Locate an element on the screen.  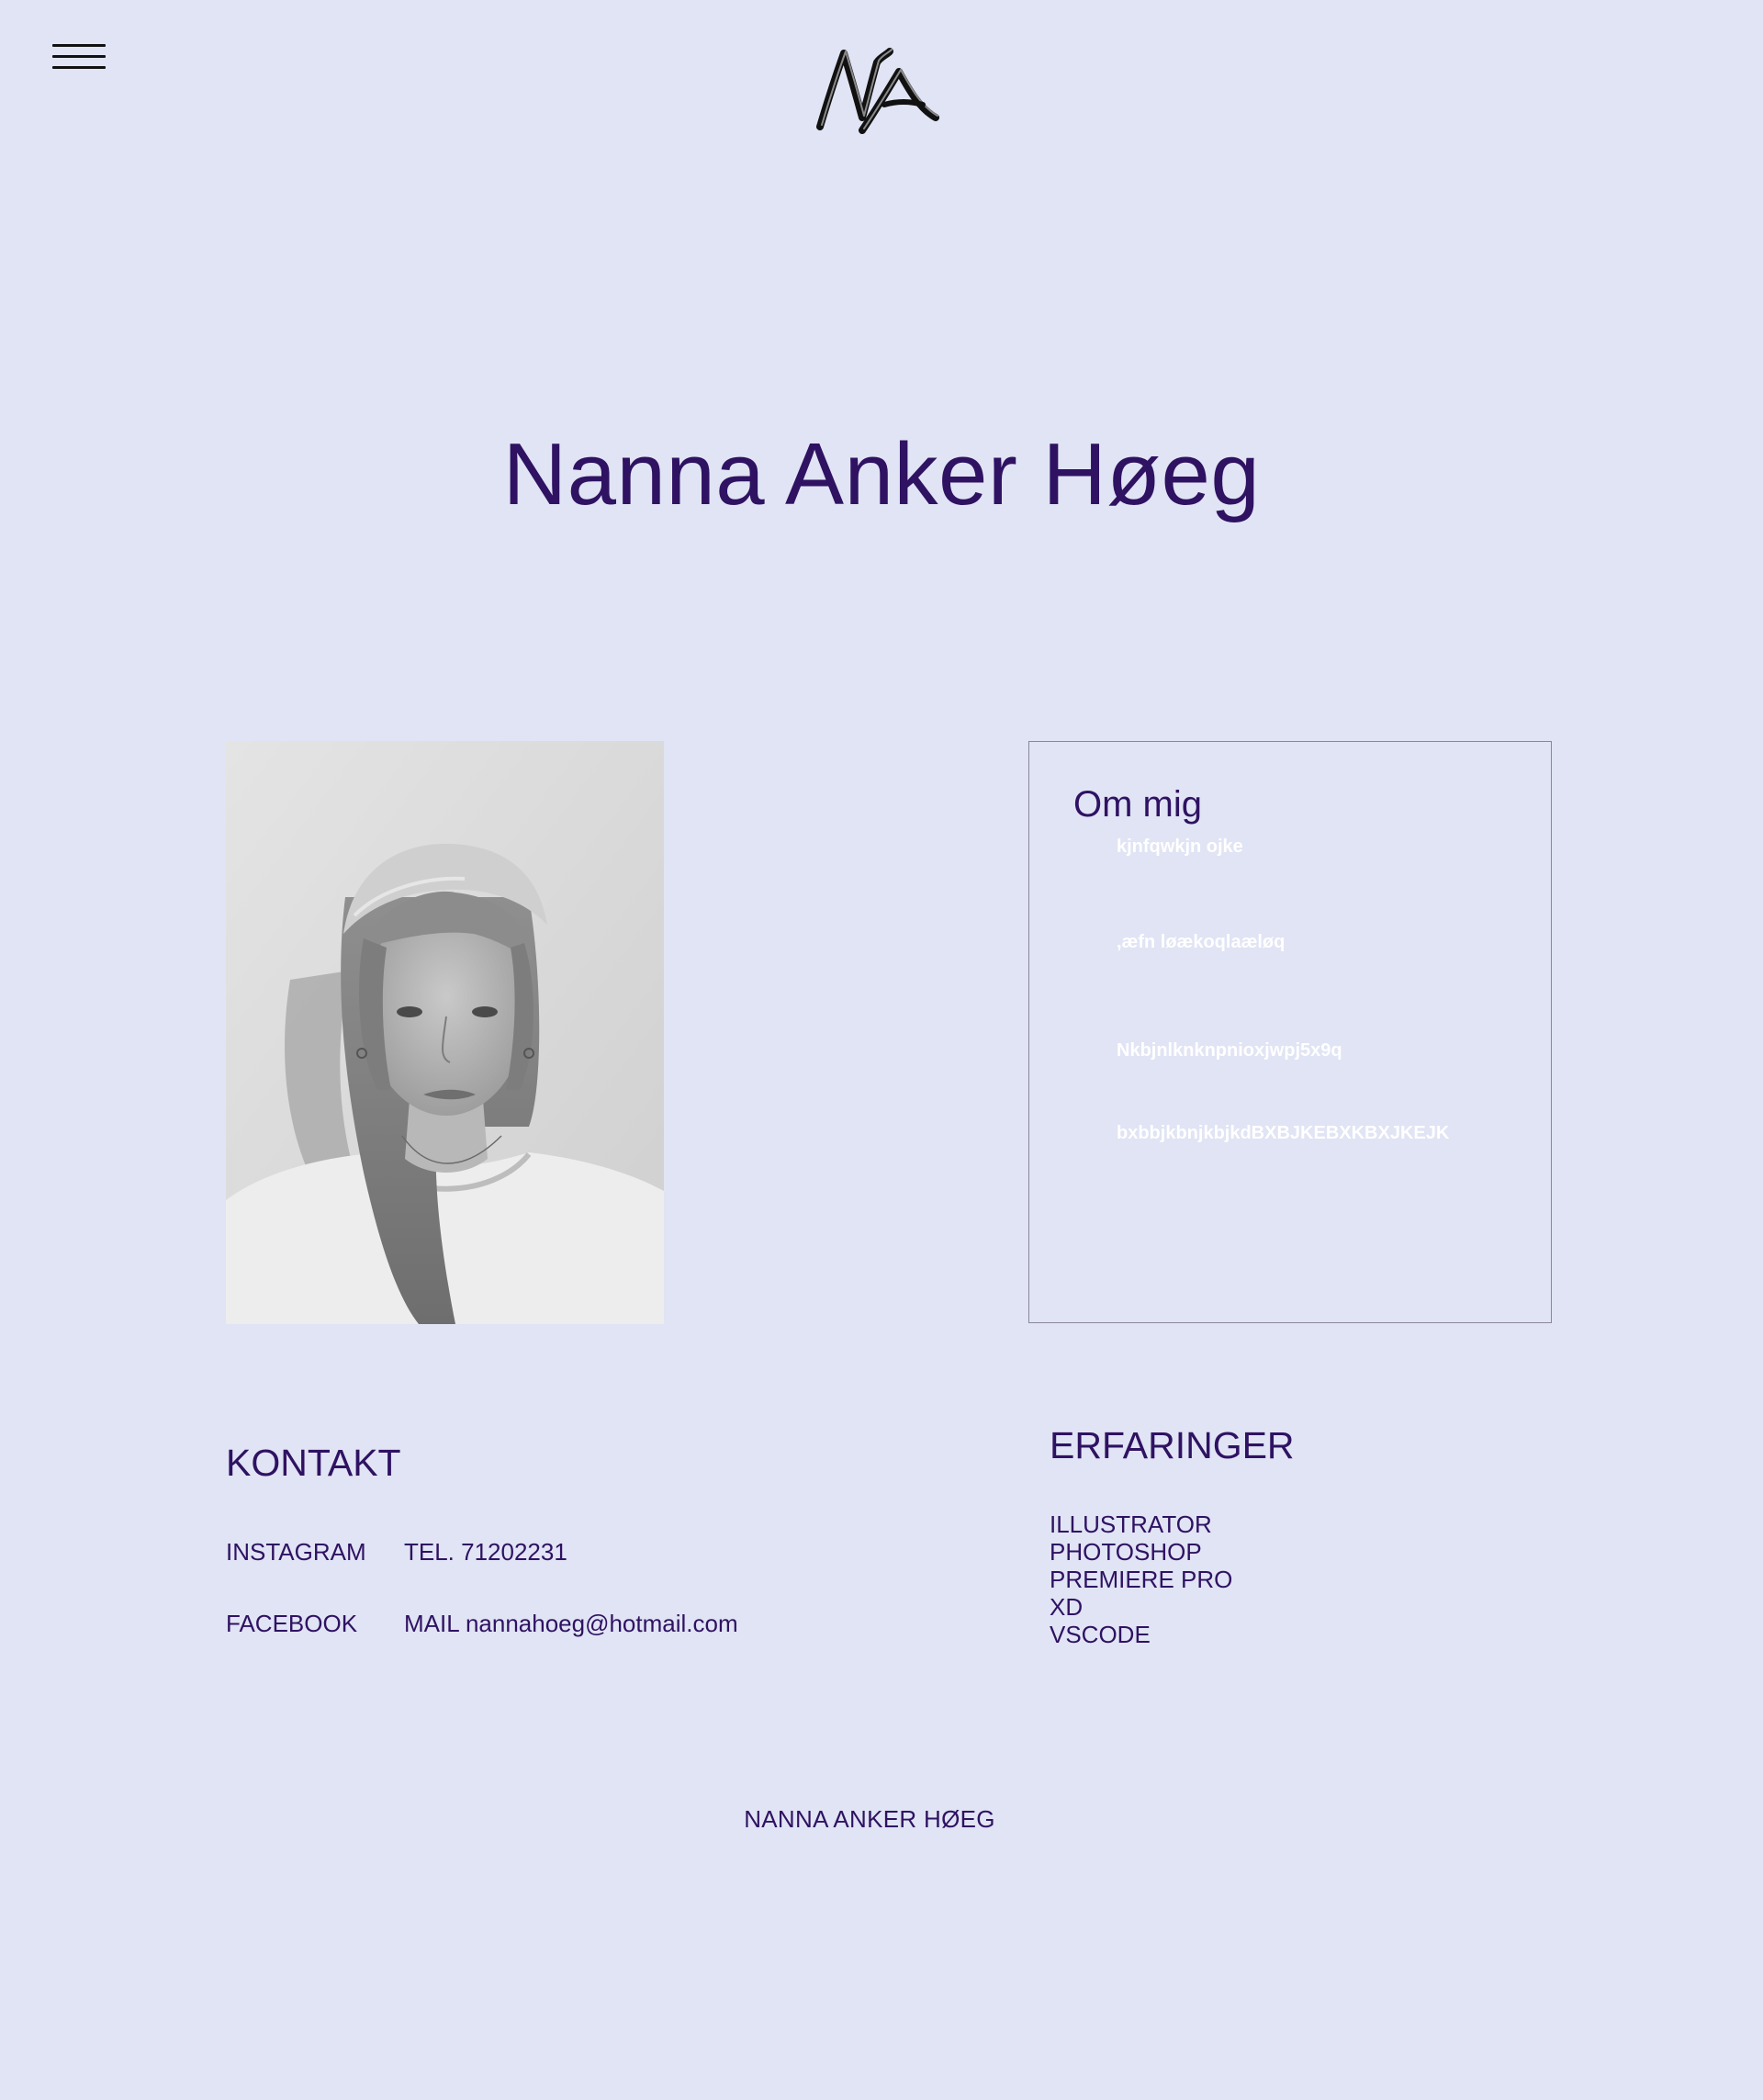
about-text-line: ,æfn løækoqlaæløq is located at coordinates (1201, 942).